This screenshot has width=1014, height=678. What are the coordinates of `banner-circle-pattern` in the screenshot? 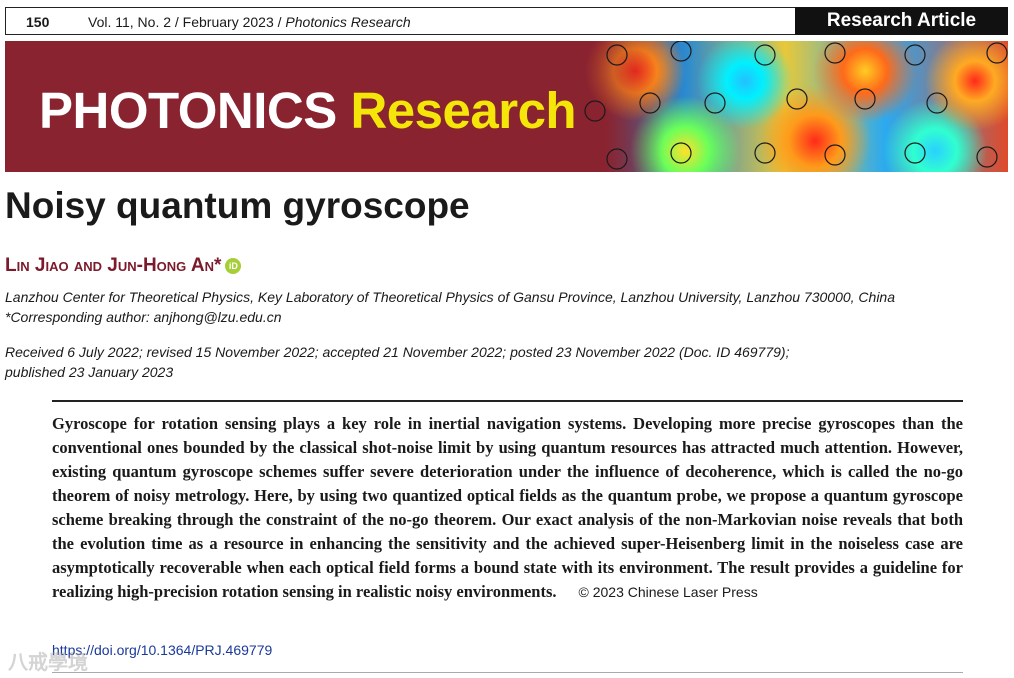 It's located at (796, 105).